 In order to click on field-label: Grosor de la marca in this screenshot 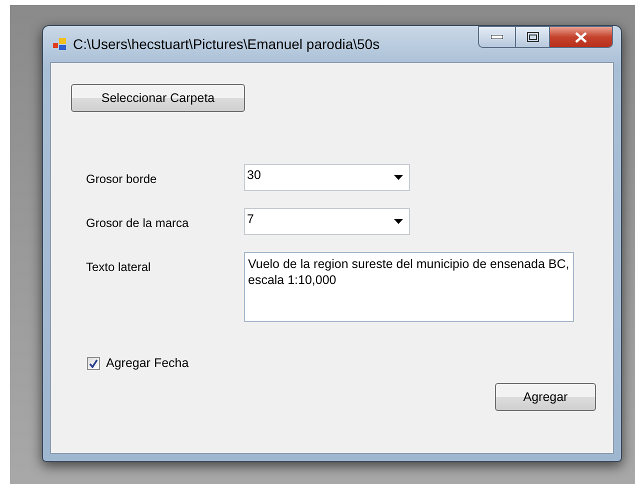, I will do `click(137, 223)`.